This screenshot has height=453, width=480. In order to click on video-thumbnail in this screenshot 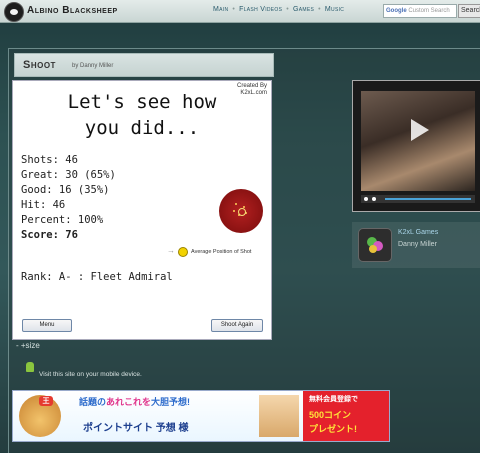, I will do `click(418, 141)`.